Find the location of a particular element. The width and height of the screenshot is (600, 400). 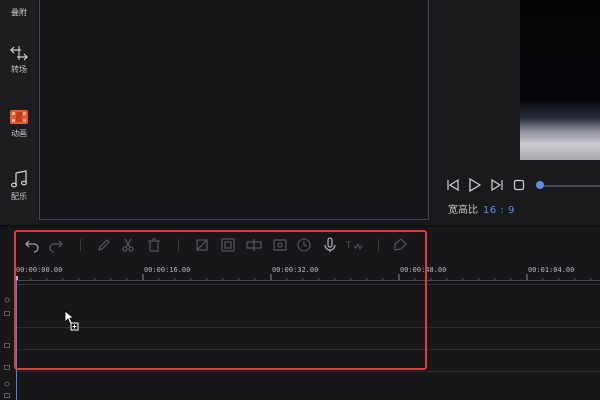

sidebar-item-label: 动画 is located at coordinates (19, 133).